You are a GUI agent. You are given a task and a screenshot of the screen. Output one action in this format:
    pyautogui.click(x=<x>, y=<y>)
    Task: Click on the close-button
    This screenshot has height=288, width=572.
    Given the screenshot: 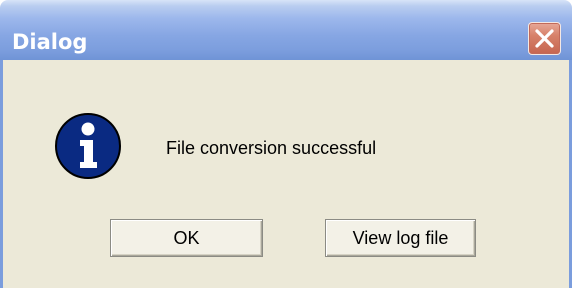 What is the action you would take?
    pyautogui.click(x=544, y=38)
    